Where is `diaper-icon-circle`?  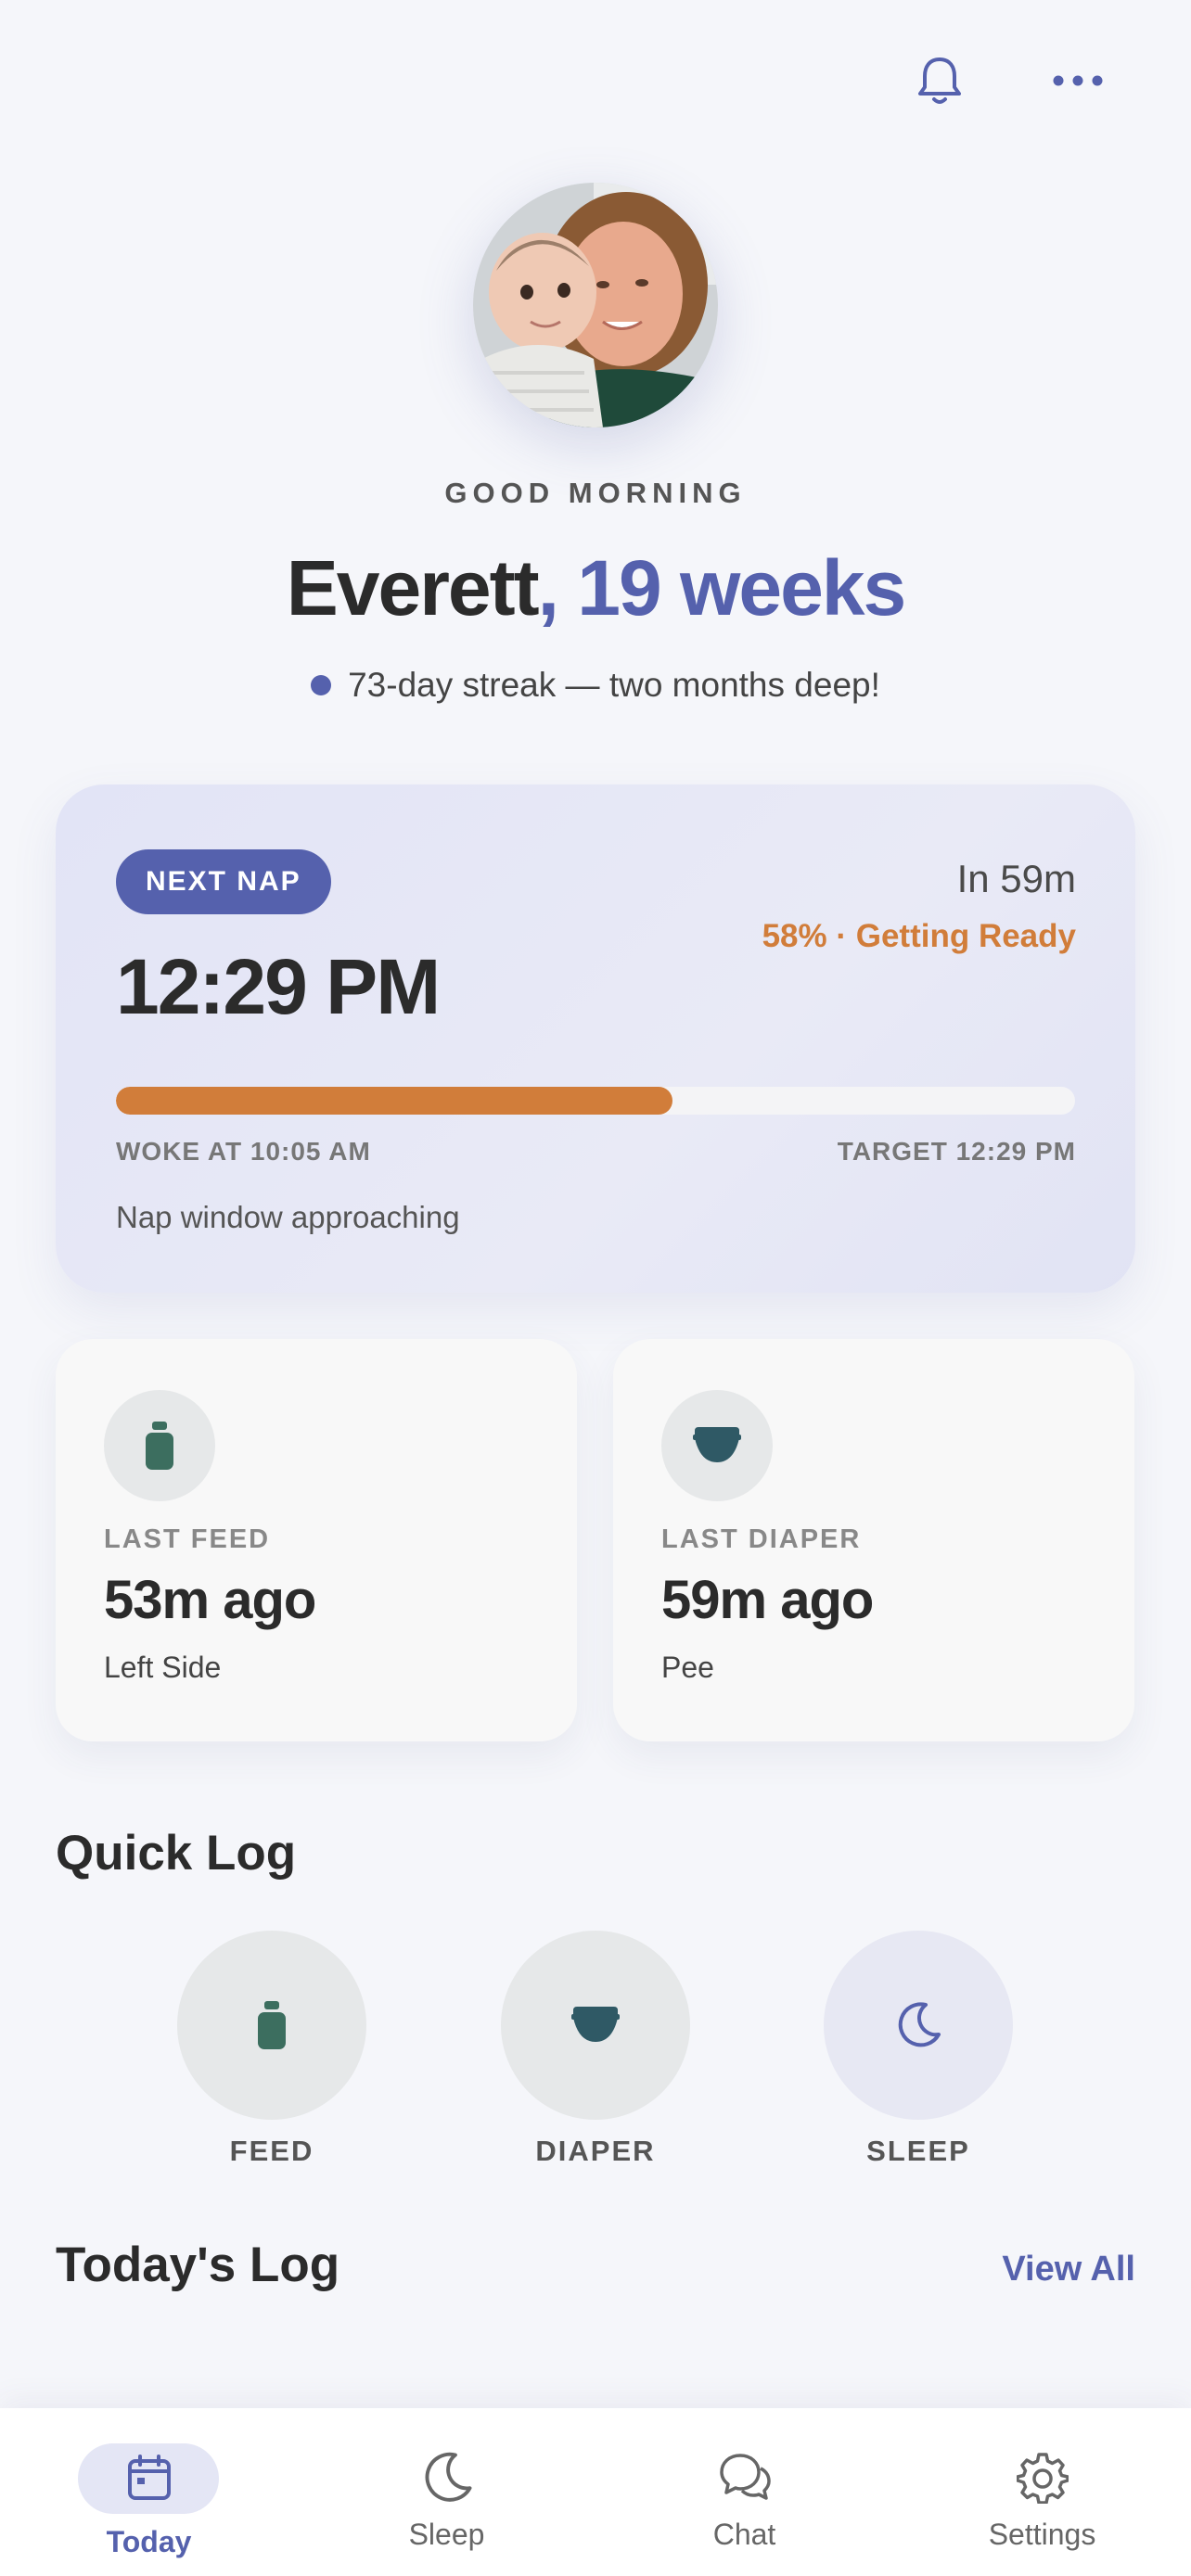
diaper-icon-circle is located at coordinates (717, 1445).